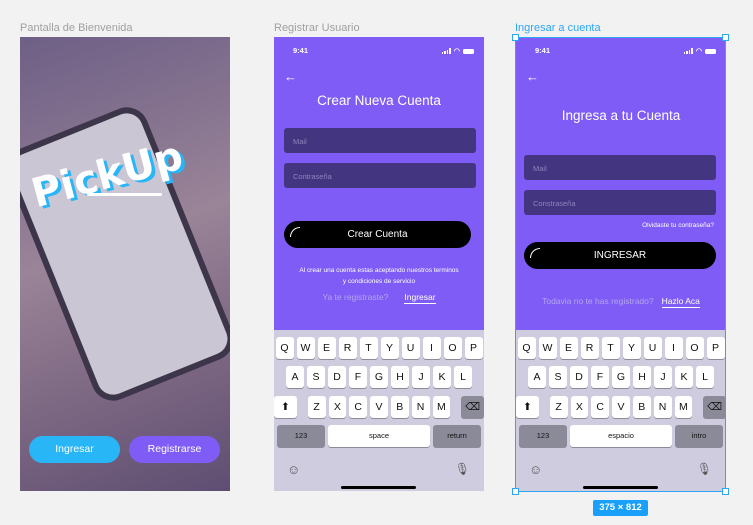 The height and width of the screenshot is (525, 753). What do you see at coordinates (379, 436) in the screenshot?
I see `key: space` at bounding box center [379, 436].